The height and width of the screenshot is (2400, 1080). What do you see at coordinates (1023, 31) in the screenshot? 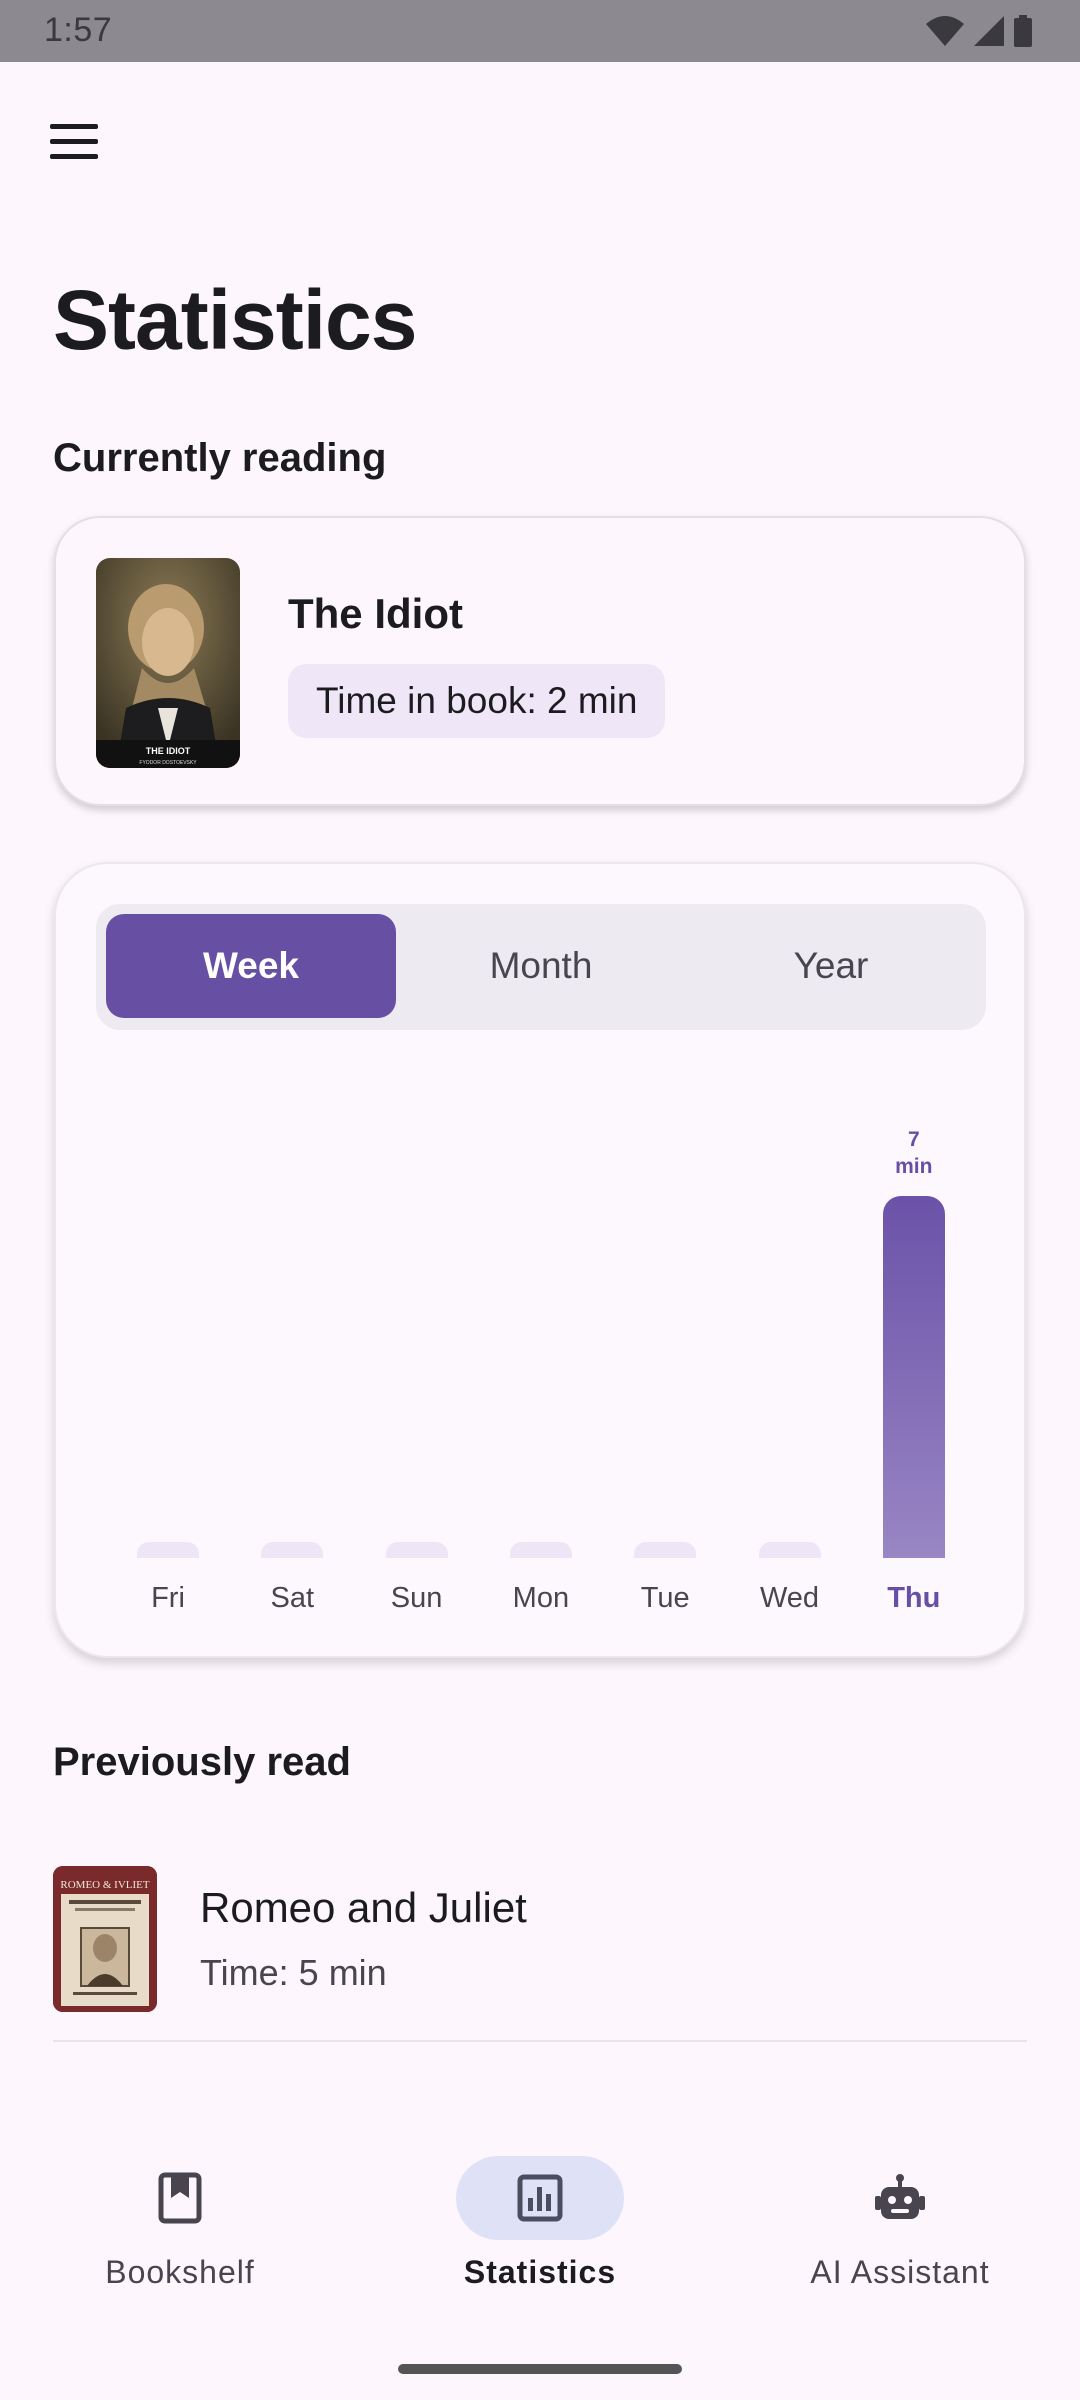
I see `battery-icon` at bounding box center [1023, 31].